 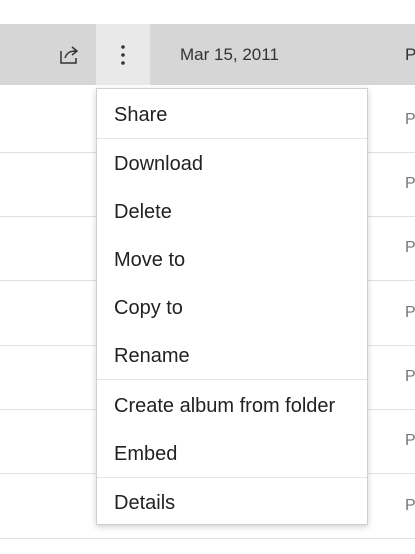 What do you see at coordinates (233, 454) in the screenshot?
I see `menu-item-embed: Embed` at bounding box center [233, 454].